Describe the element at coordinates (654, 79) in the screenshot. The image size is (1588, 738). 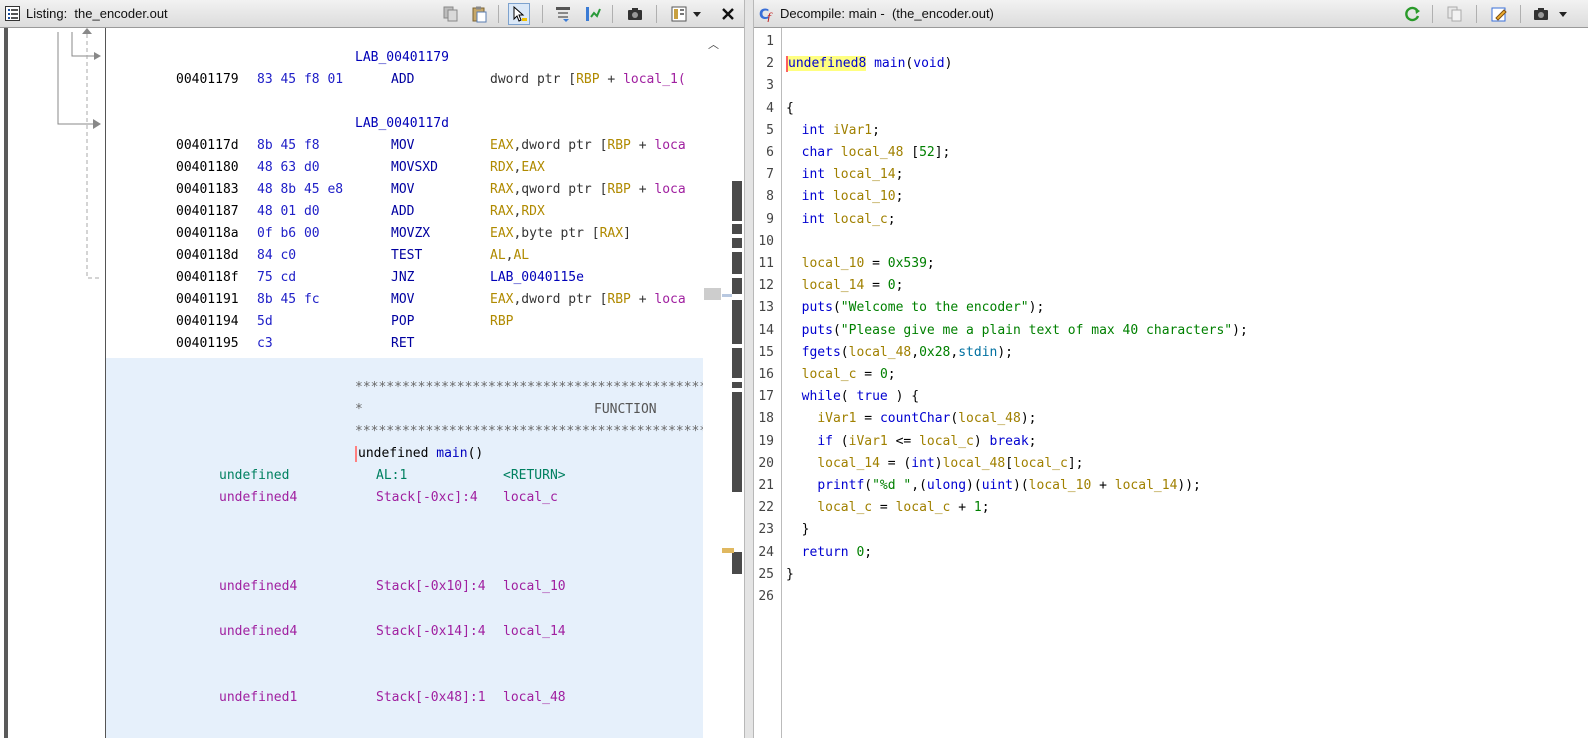
I see `operand-token: local_1(` at that location.